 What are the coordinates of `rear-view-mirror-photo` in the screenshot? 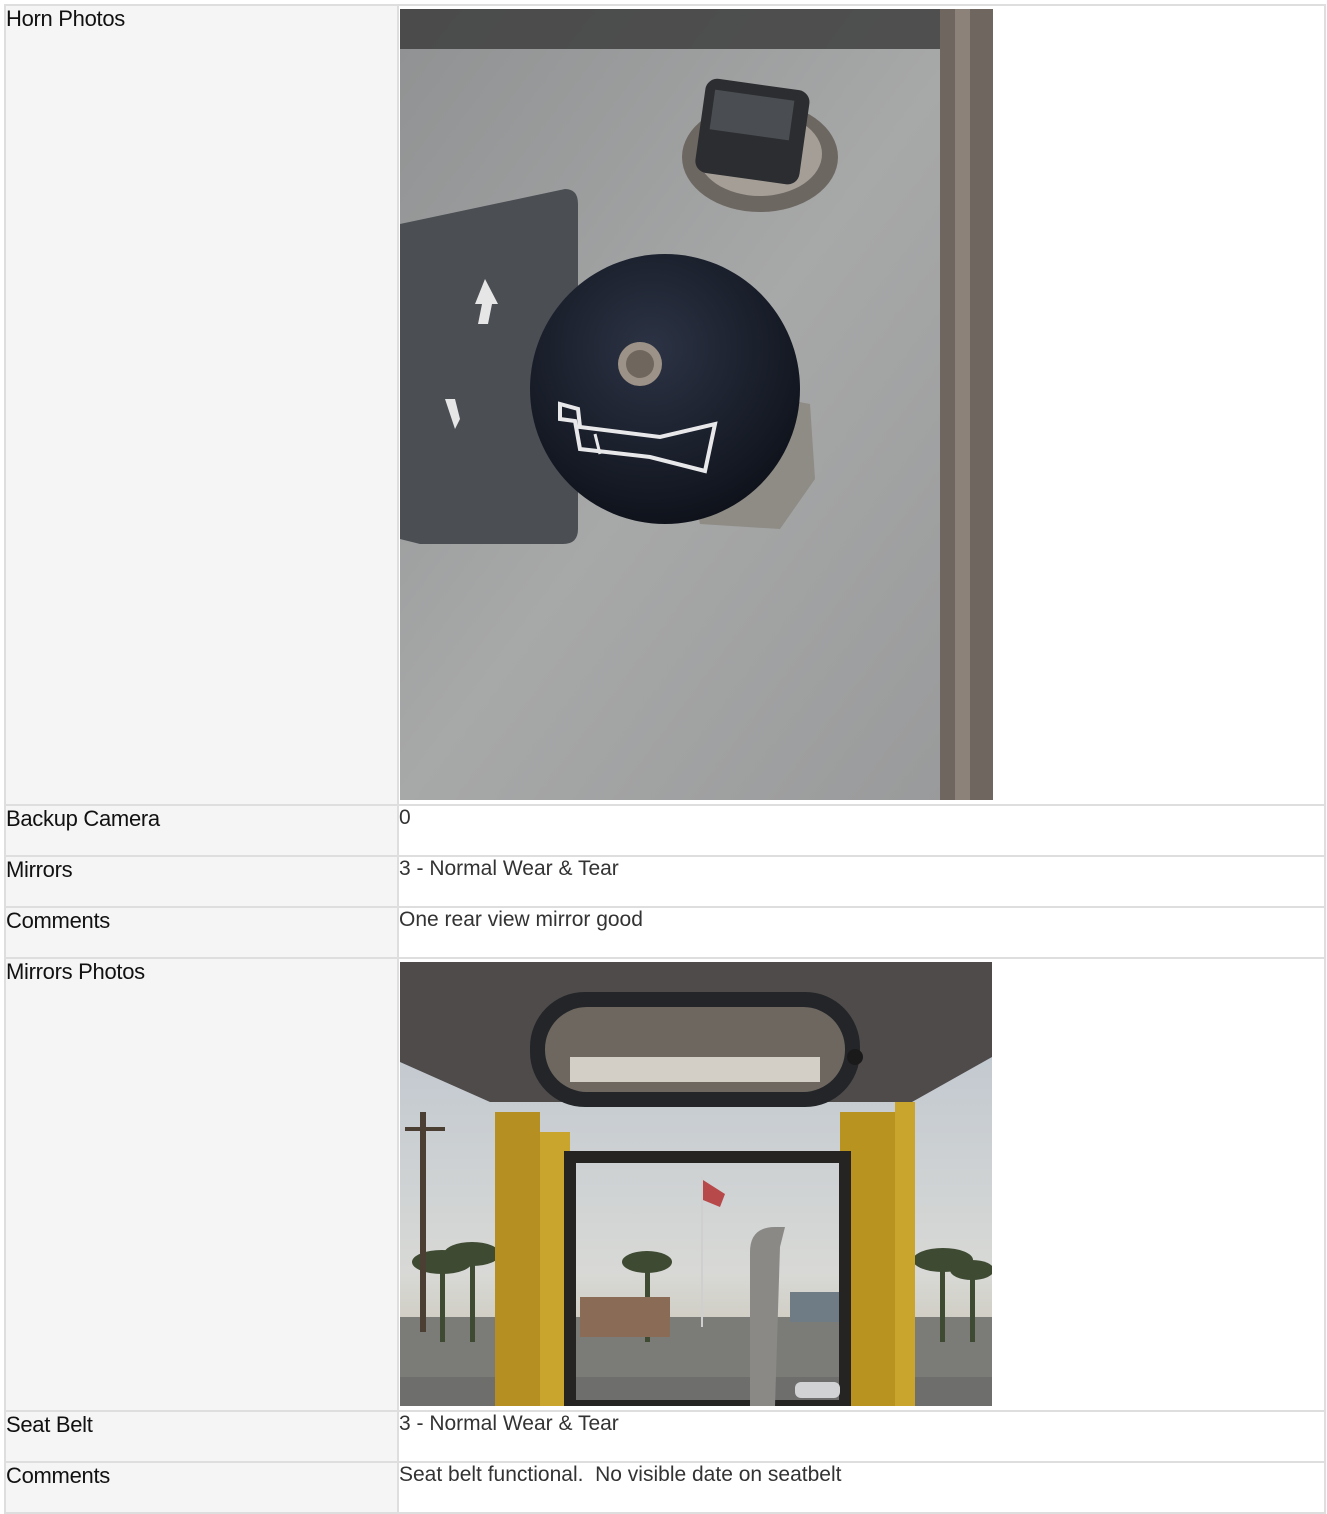 It's located at (696, 1184).